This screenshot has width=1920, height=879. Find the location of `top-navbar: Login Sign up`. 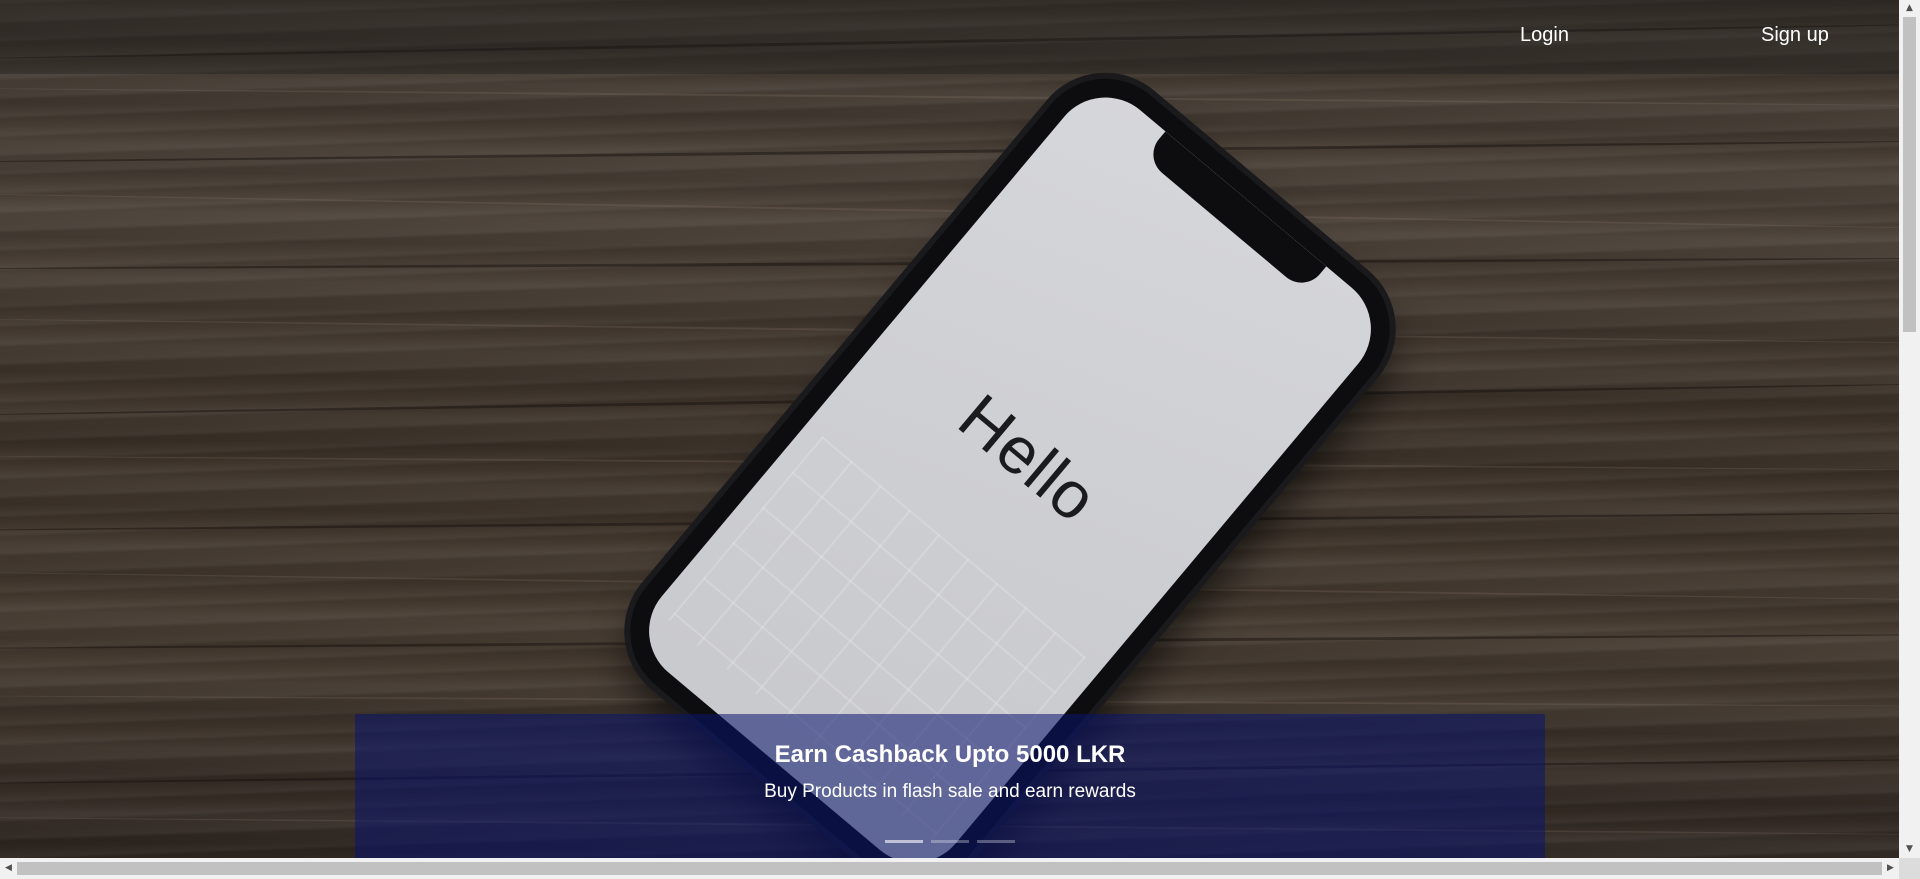

top-navbar: Login Sign up is located at coordinates (949, 37).